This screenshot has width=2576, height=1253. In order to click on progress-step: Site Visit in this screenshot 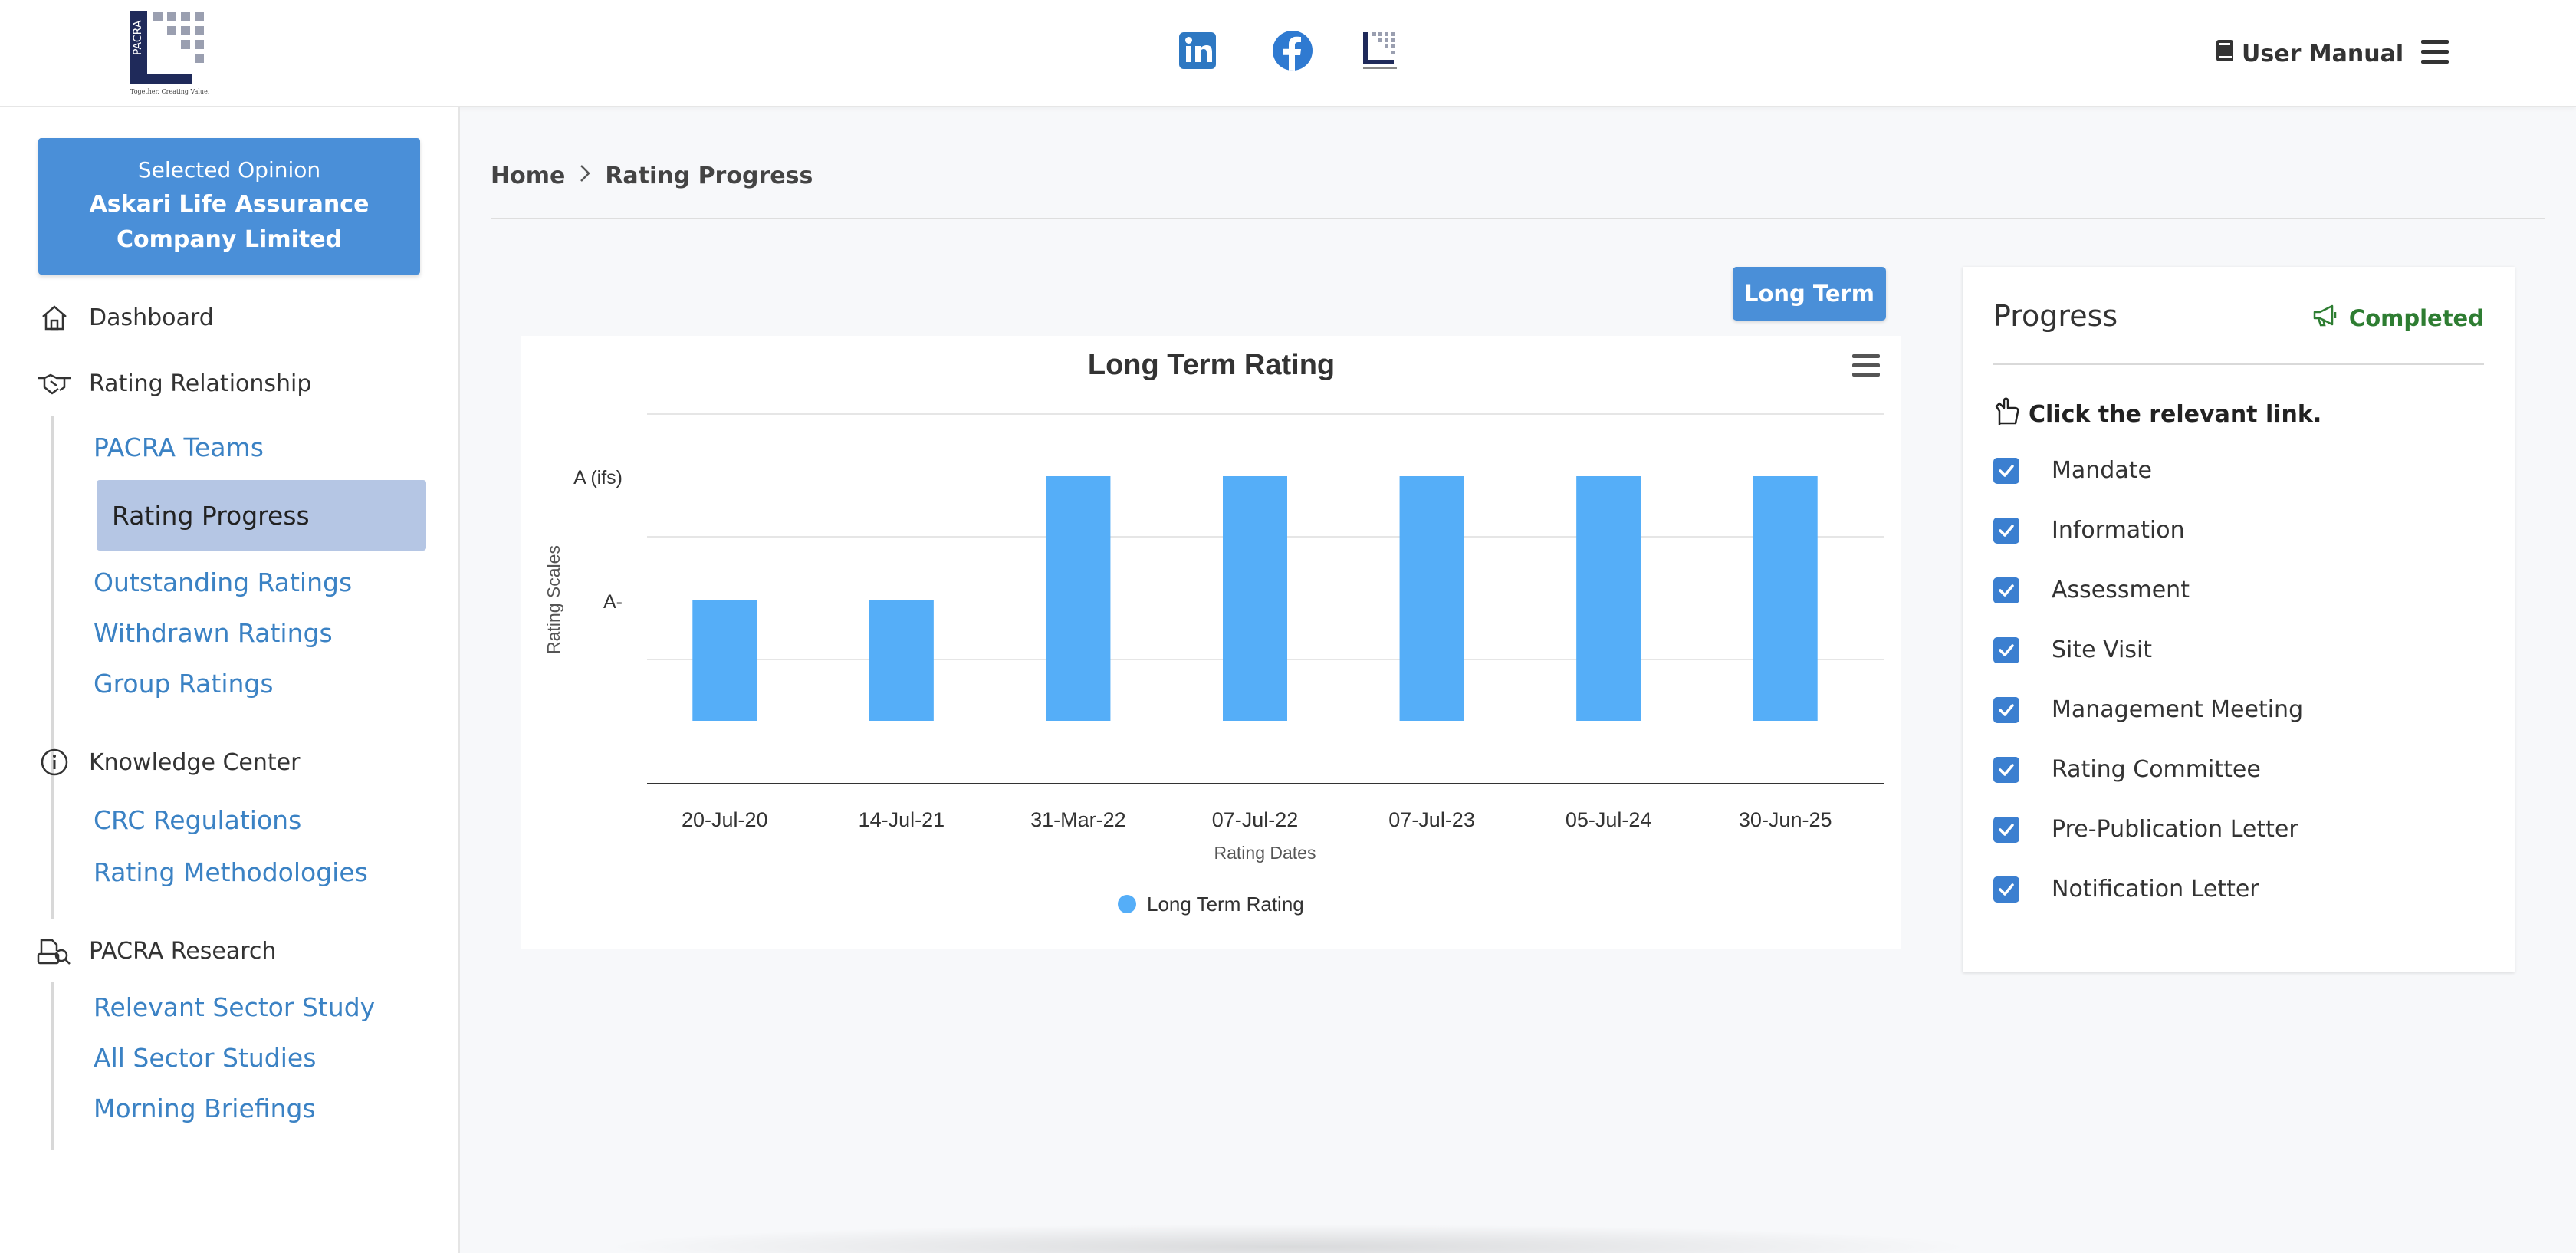, I will do `click(2072, 649)`.